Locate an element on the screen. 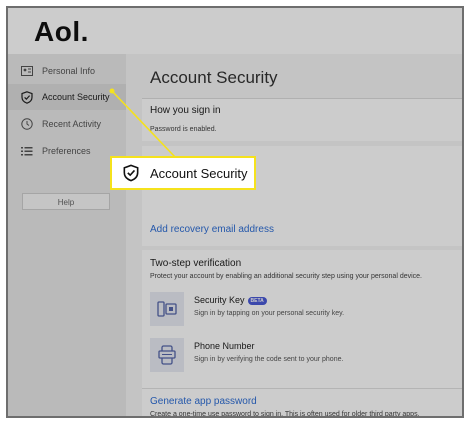 The image size is (474, 427). highlight-callout: Account Security is located at coordinates (183, 173).